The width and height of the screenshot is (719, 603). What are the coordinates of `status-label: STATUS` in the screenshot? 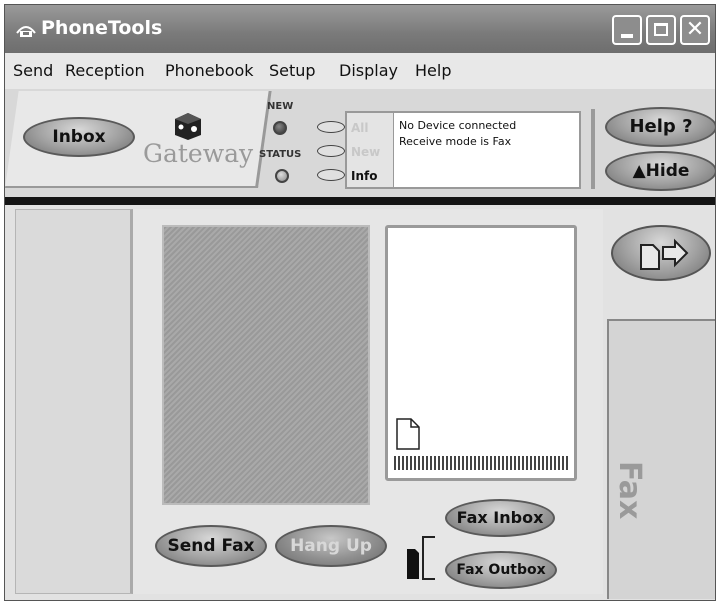 It's located at (280, 154).